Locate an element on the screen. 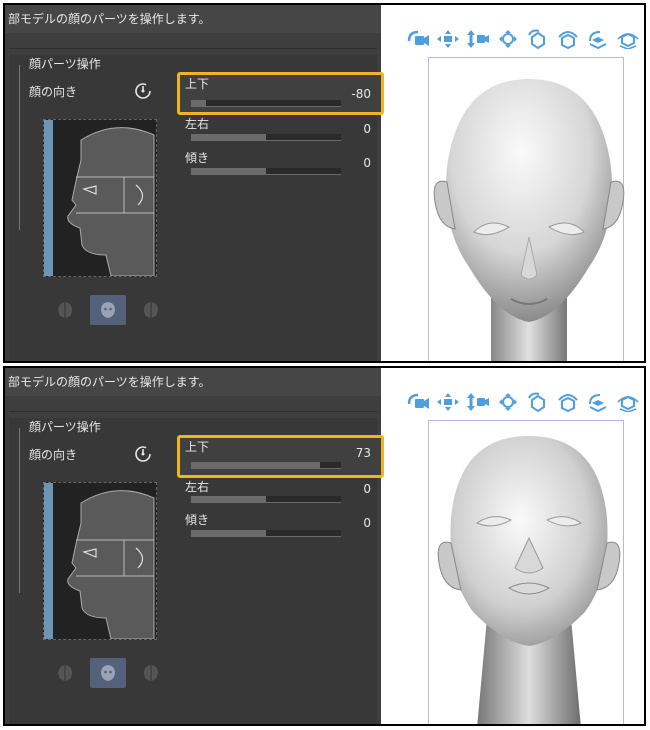  slider-value-updown: -80 is located at coordinates (361, 94).